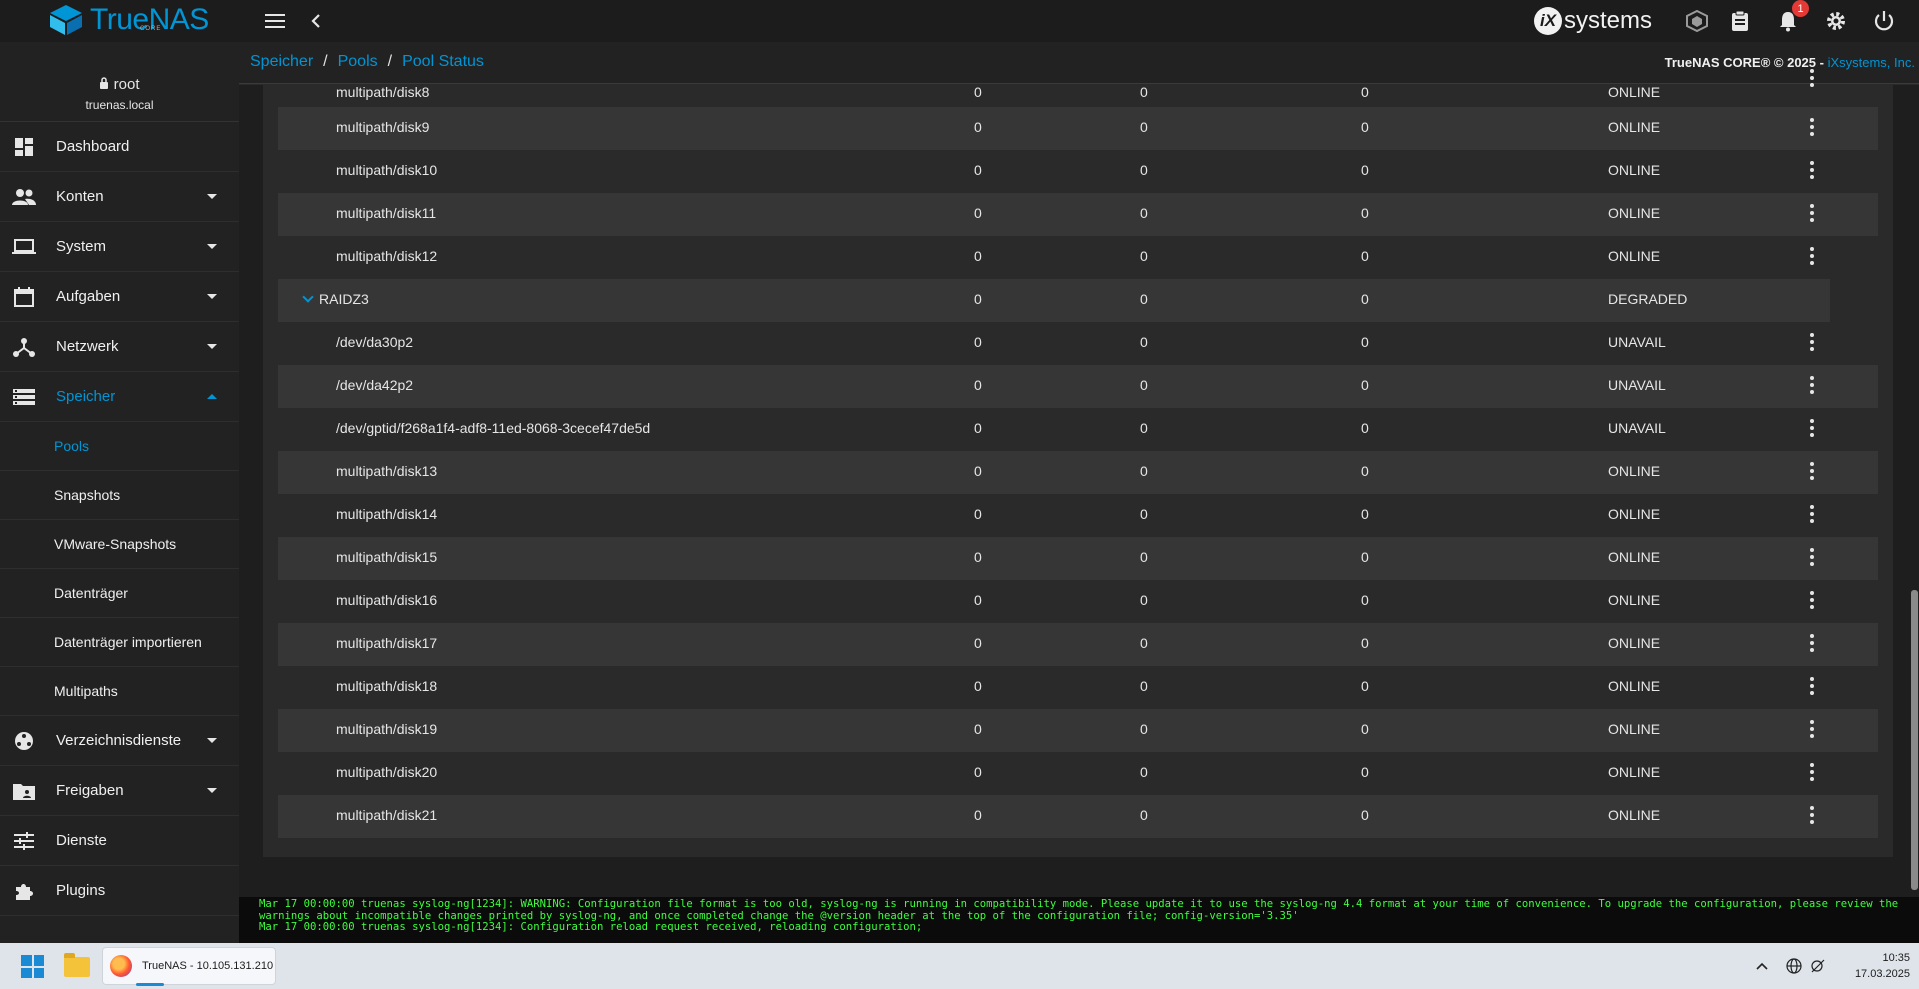 This screenshot has height=989, width=1919. I want to click on sidebar-subitem-datentraeger-importieren: Datenträger importieren, so click(119, 642).